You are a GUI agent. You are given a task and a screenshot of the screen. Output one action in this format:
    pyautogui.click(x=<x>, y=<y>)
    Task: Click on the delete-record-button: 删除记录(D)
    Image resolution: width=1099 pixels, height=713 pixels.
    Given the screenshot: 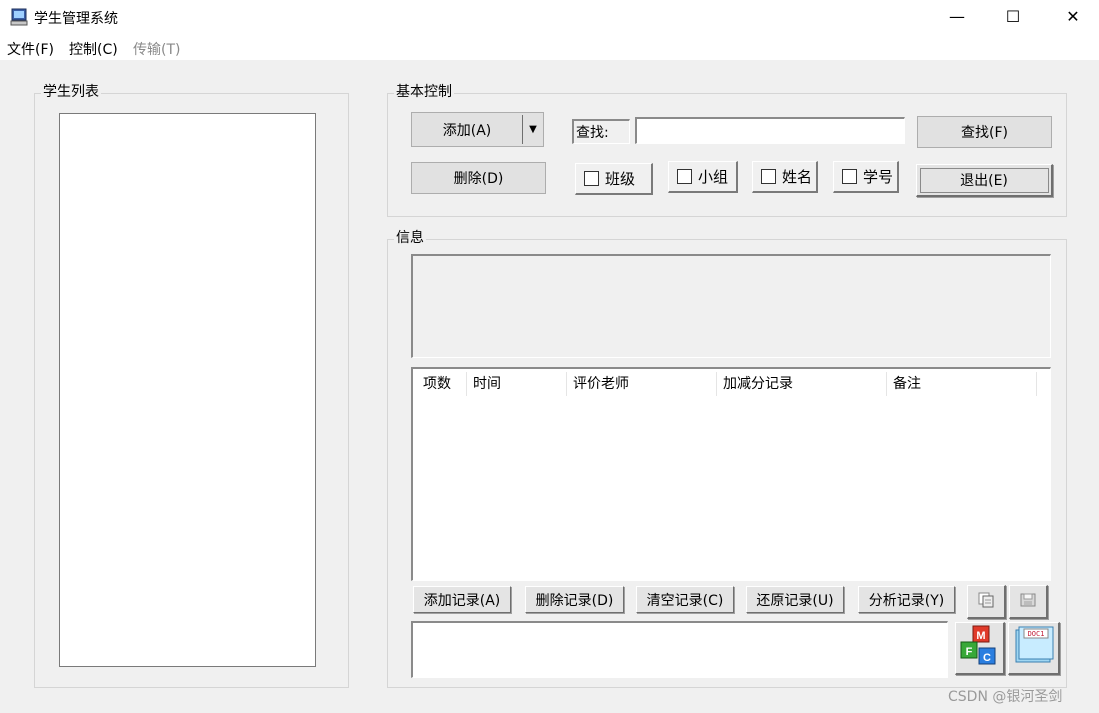 What is the action you would take?
    pyautogui.click(x=574, y=599)
    